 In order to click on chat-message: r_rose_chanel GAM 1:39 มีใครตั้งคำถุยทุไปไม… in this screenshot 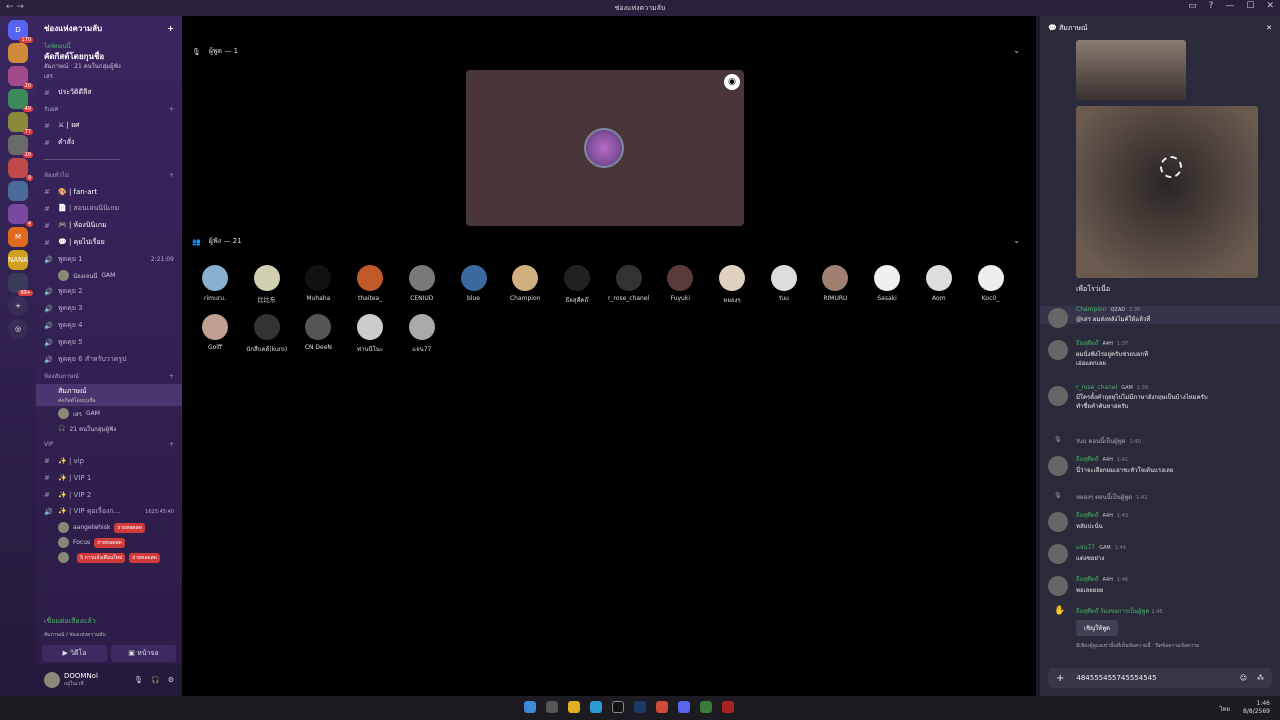, I will do `click(1160, 397)`.